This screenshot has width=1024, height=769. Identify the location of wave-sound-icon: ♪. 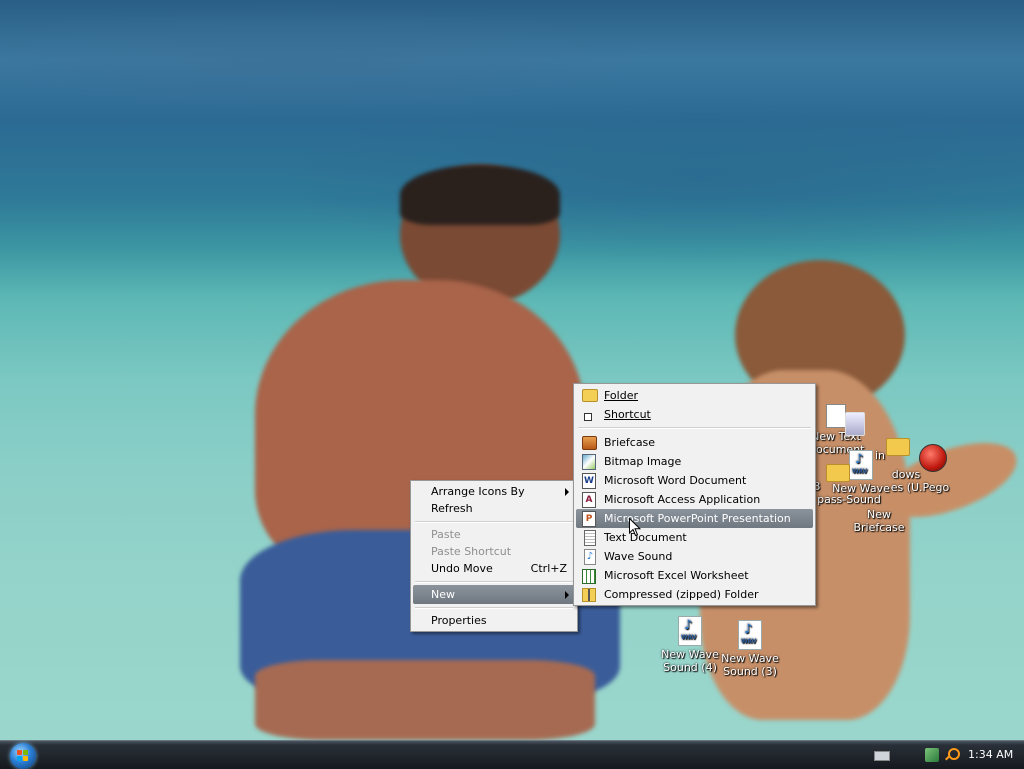
(590, 557).